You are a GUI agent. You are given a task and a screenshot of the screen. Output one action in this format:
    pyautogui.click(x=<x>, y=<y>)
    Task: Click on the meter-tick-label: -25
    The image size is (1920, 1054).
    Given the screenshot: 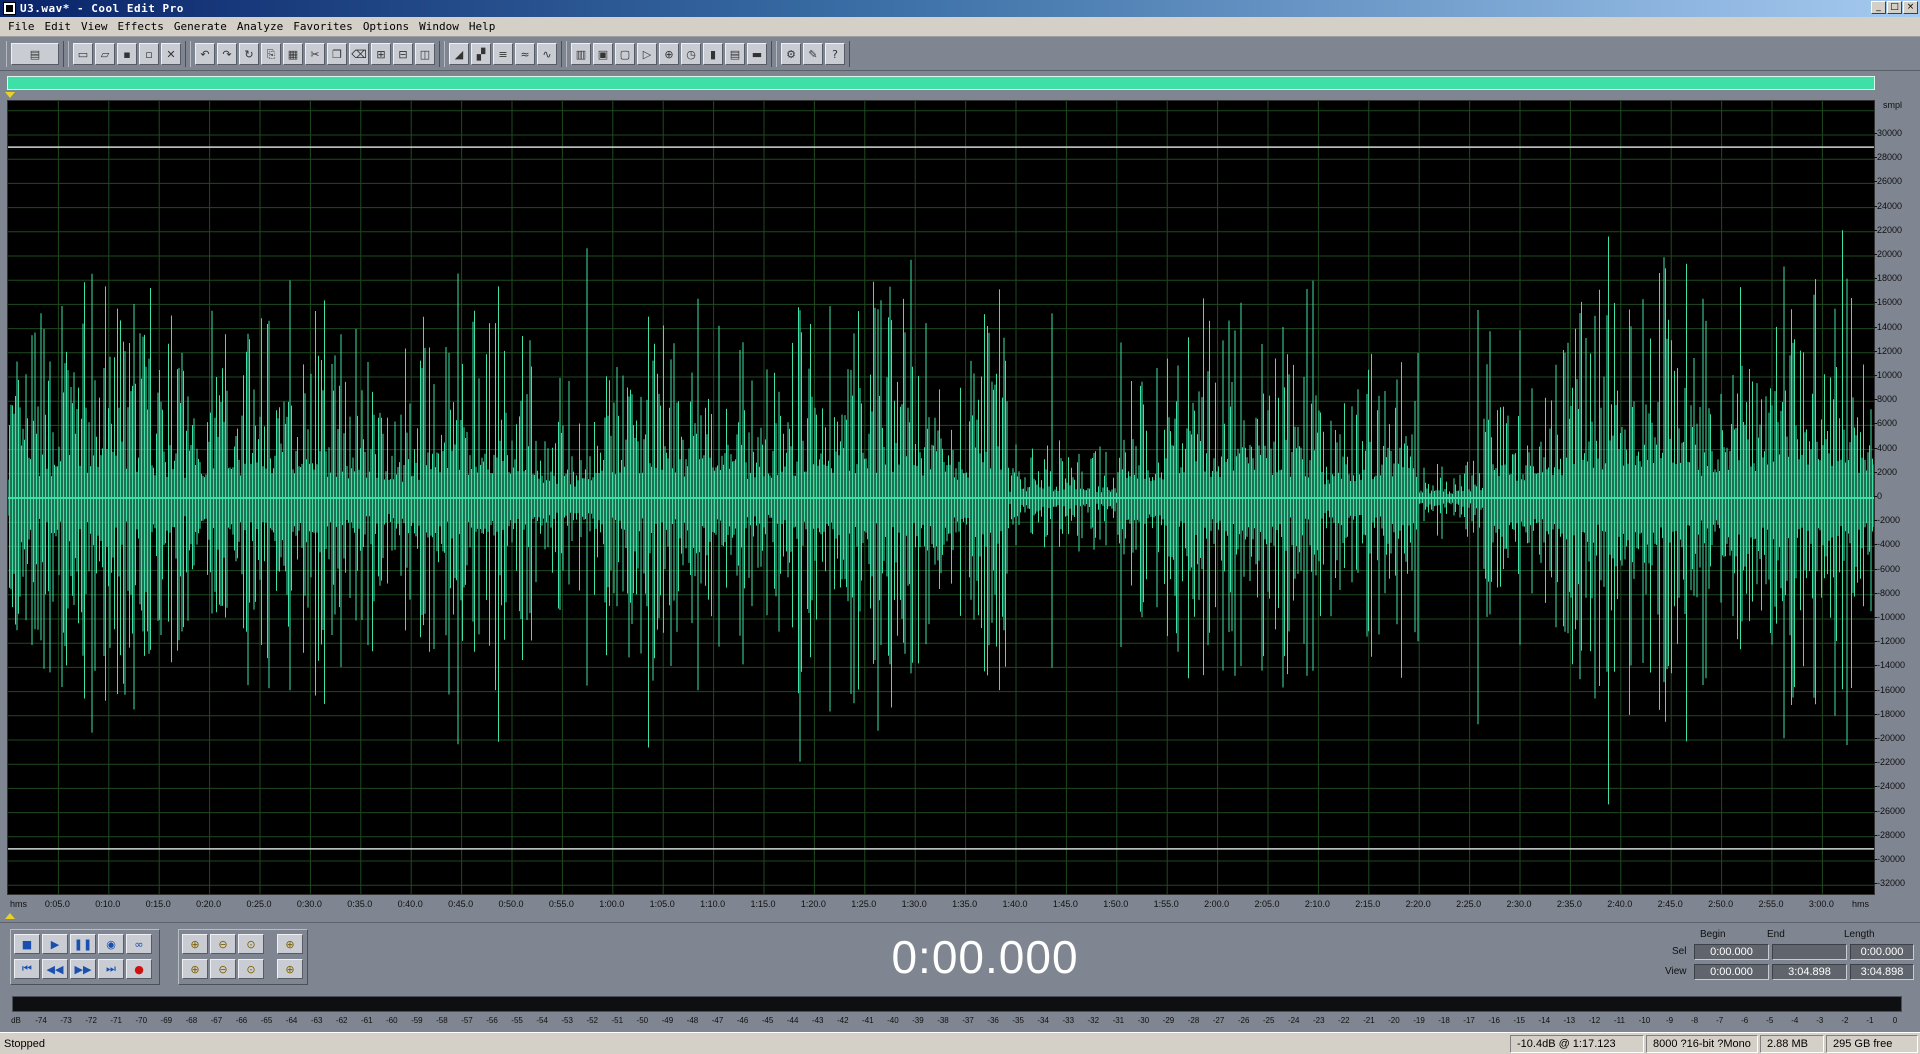 What is the action you would take?
    pyautogui.click(x=1268, y=1020)
    